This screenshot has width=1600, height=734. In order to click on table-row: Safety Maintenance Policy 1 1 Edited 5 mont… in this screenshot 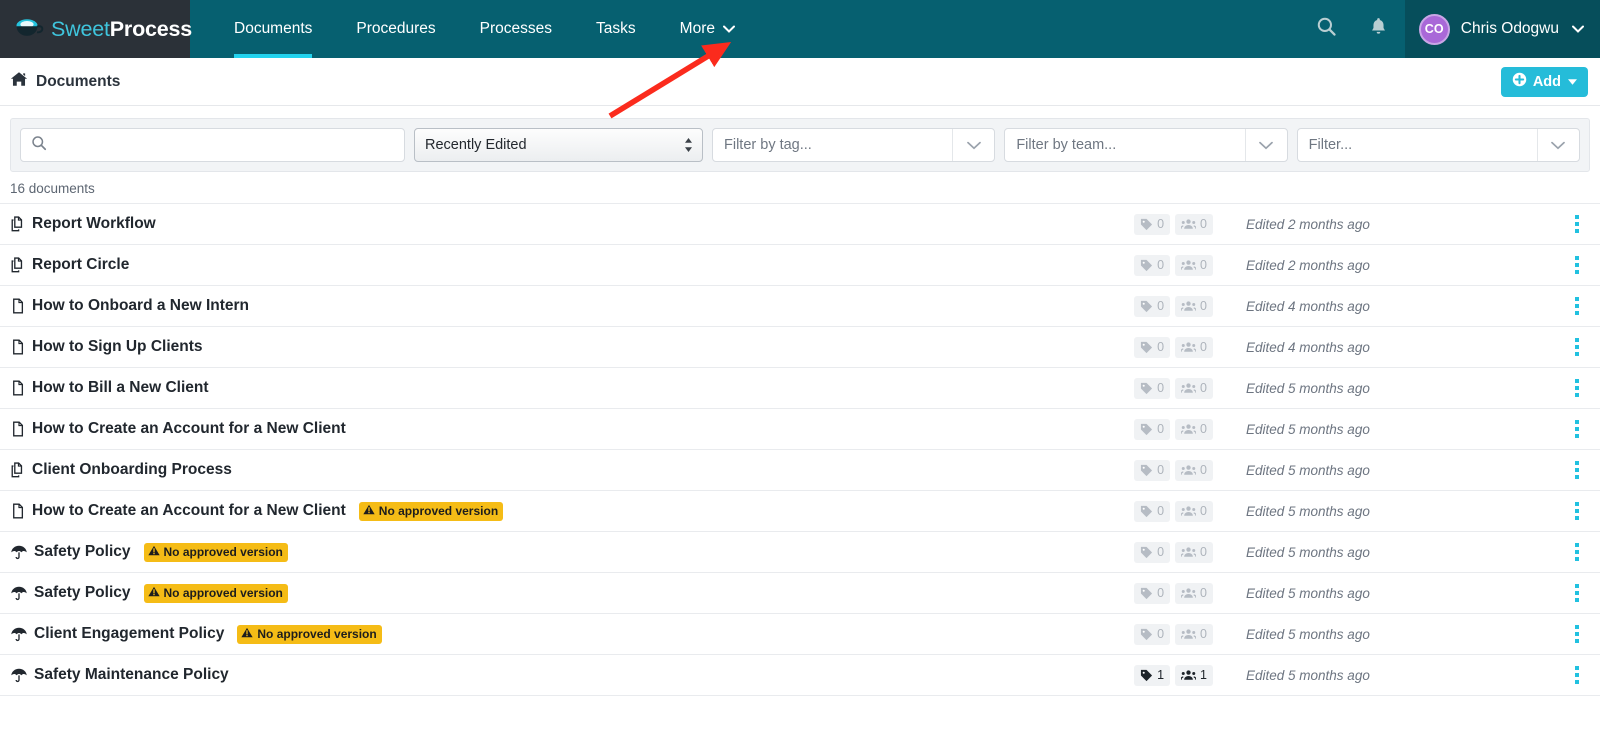, I will do `click(800, 675)`.